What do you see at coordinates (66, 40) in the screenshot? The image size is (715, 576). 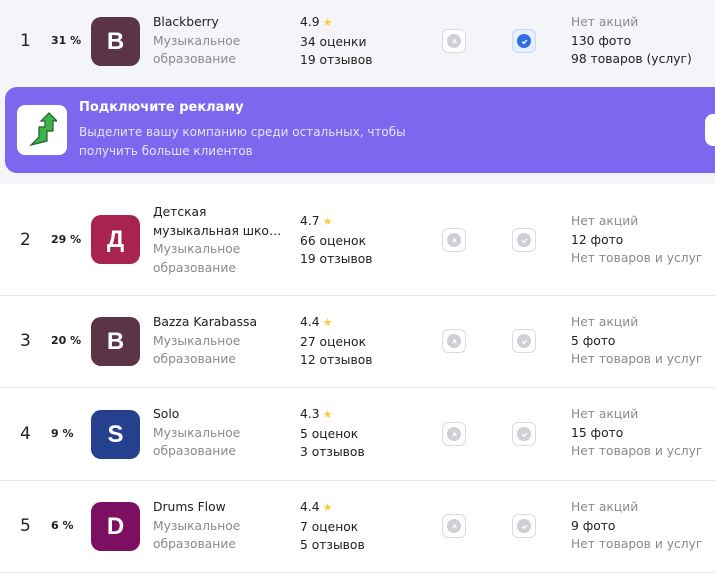 I see `share-percent: 31 %` at bounding box center [66, 40].